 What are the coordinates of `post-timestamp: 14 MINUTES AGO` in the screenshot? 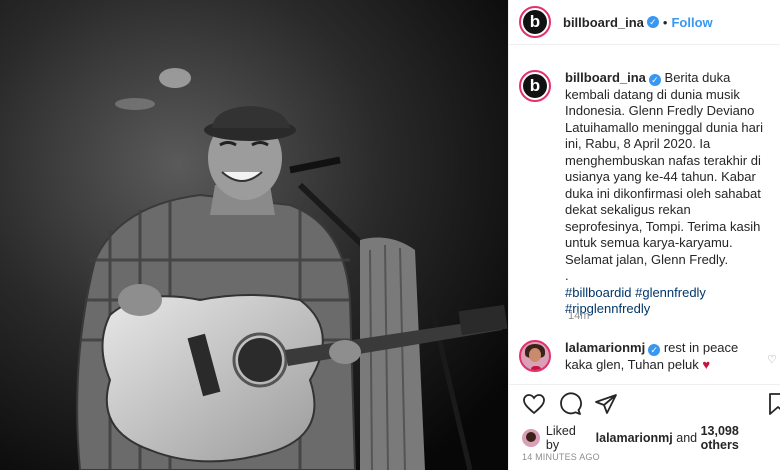 It's located at (561, 457).